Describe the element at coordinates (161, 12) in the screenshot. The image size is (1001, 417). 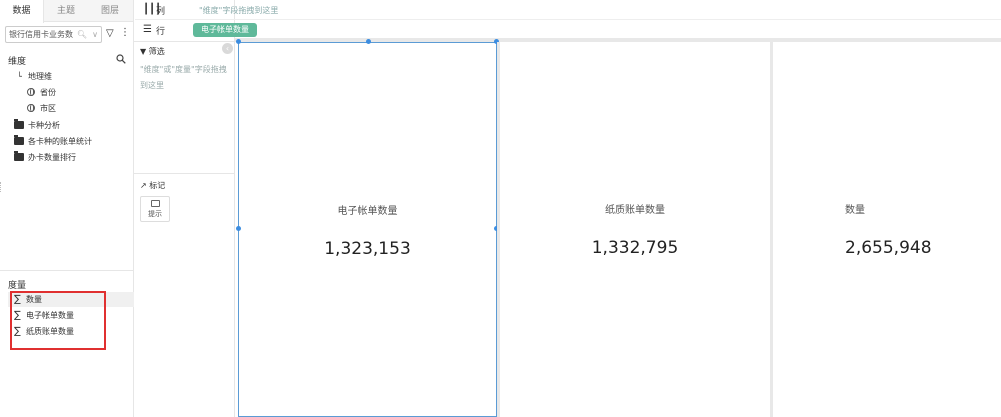
I see `column-shelf-label: 列` at that location.